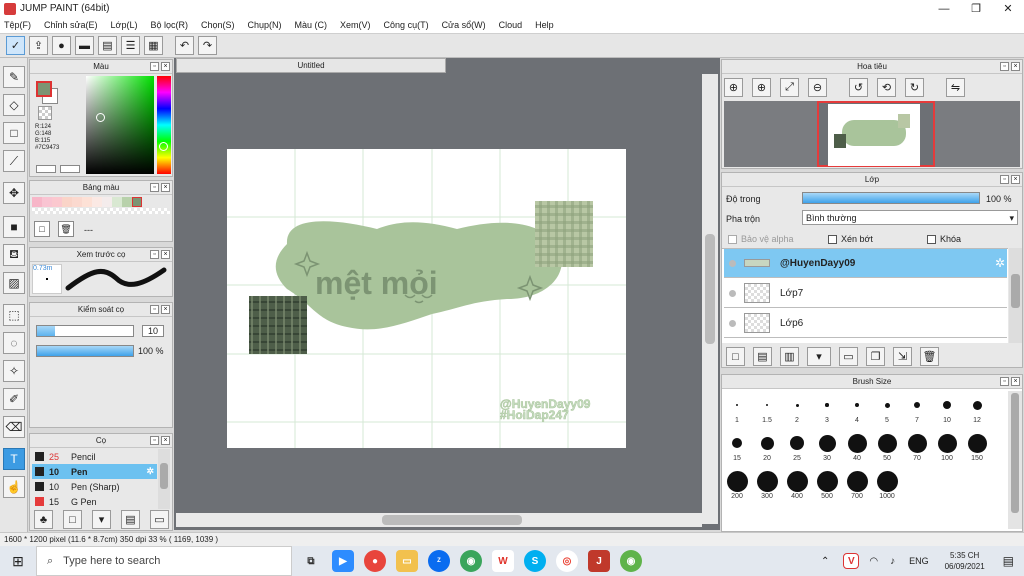  Describe the element at coordinates (1000, 263) in the screenshot. I see `gear-icon: ✲` at that location.